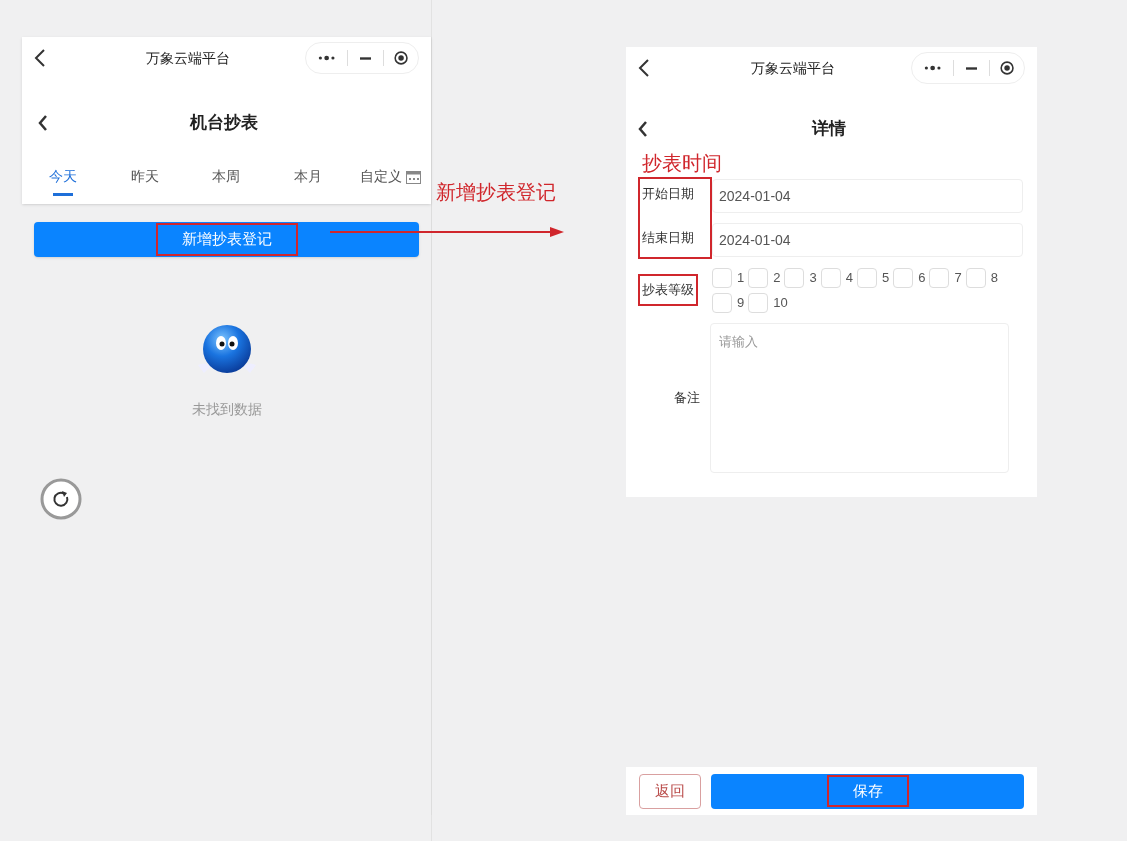  I want to click on field-label: 开始日期, so click(668, 194).